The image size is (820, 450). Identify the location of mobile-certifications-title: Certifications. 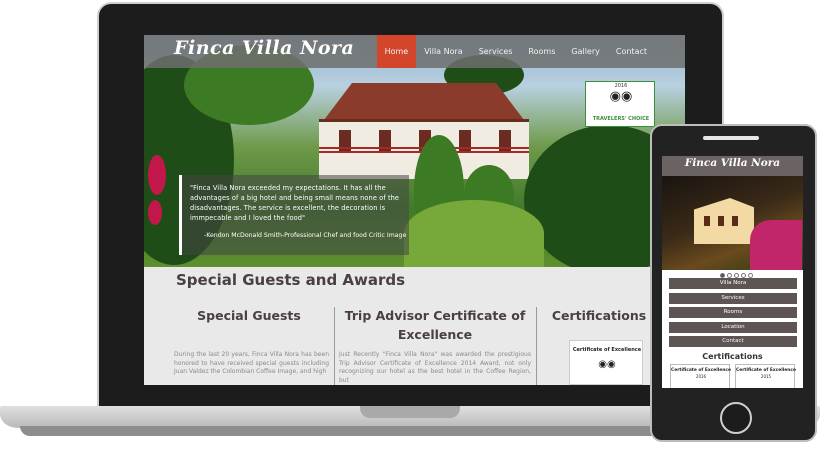
(732, 356).